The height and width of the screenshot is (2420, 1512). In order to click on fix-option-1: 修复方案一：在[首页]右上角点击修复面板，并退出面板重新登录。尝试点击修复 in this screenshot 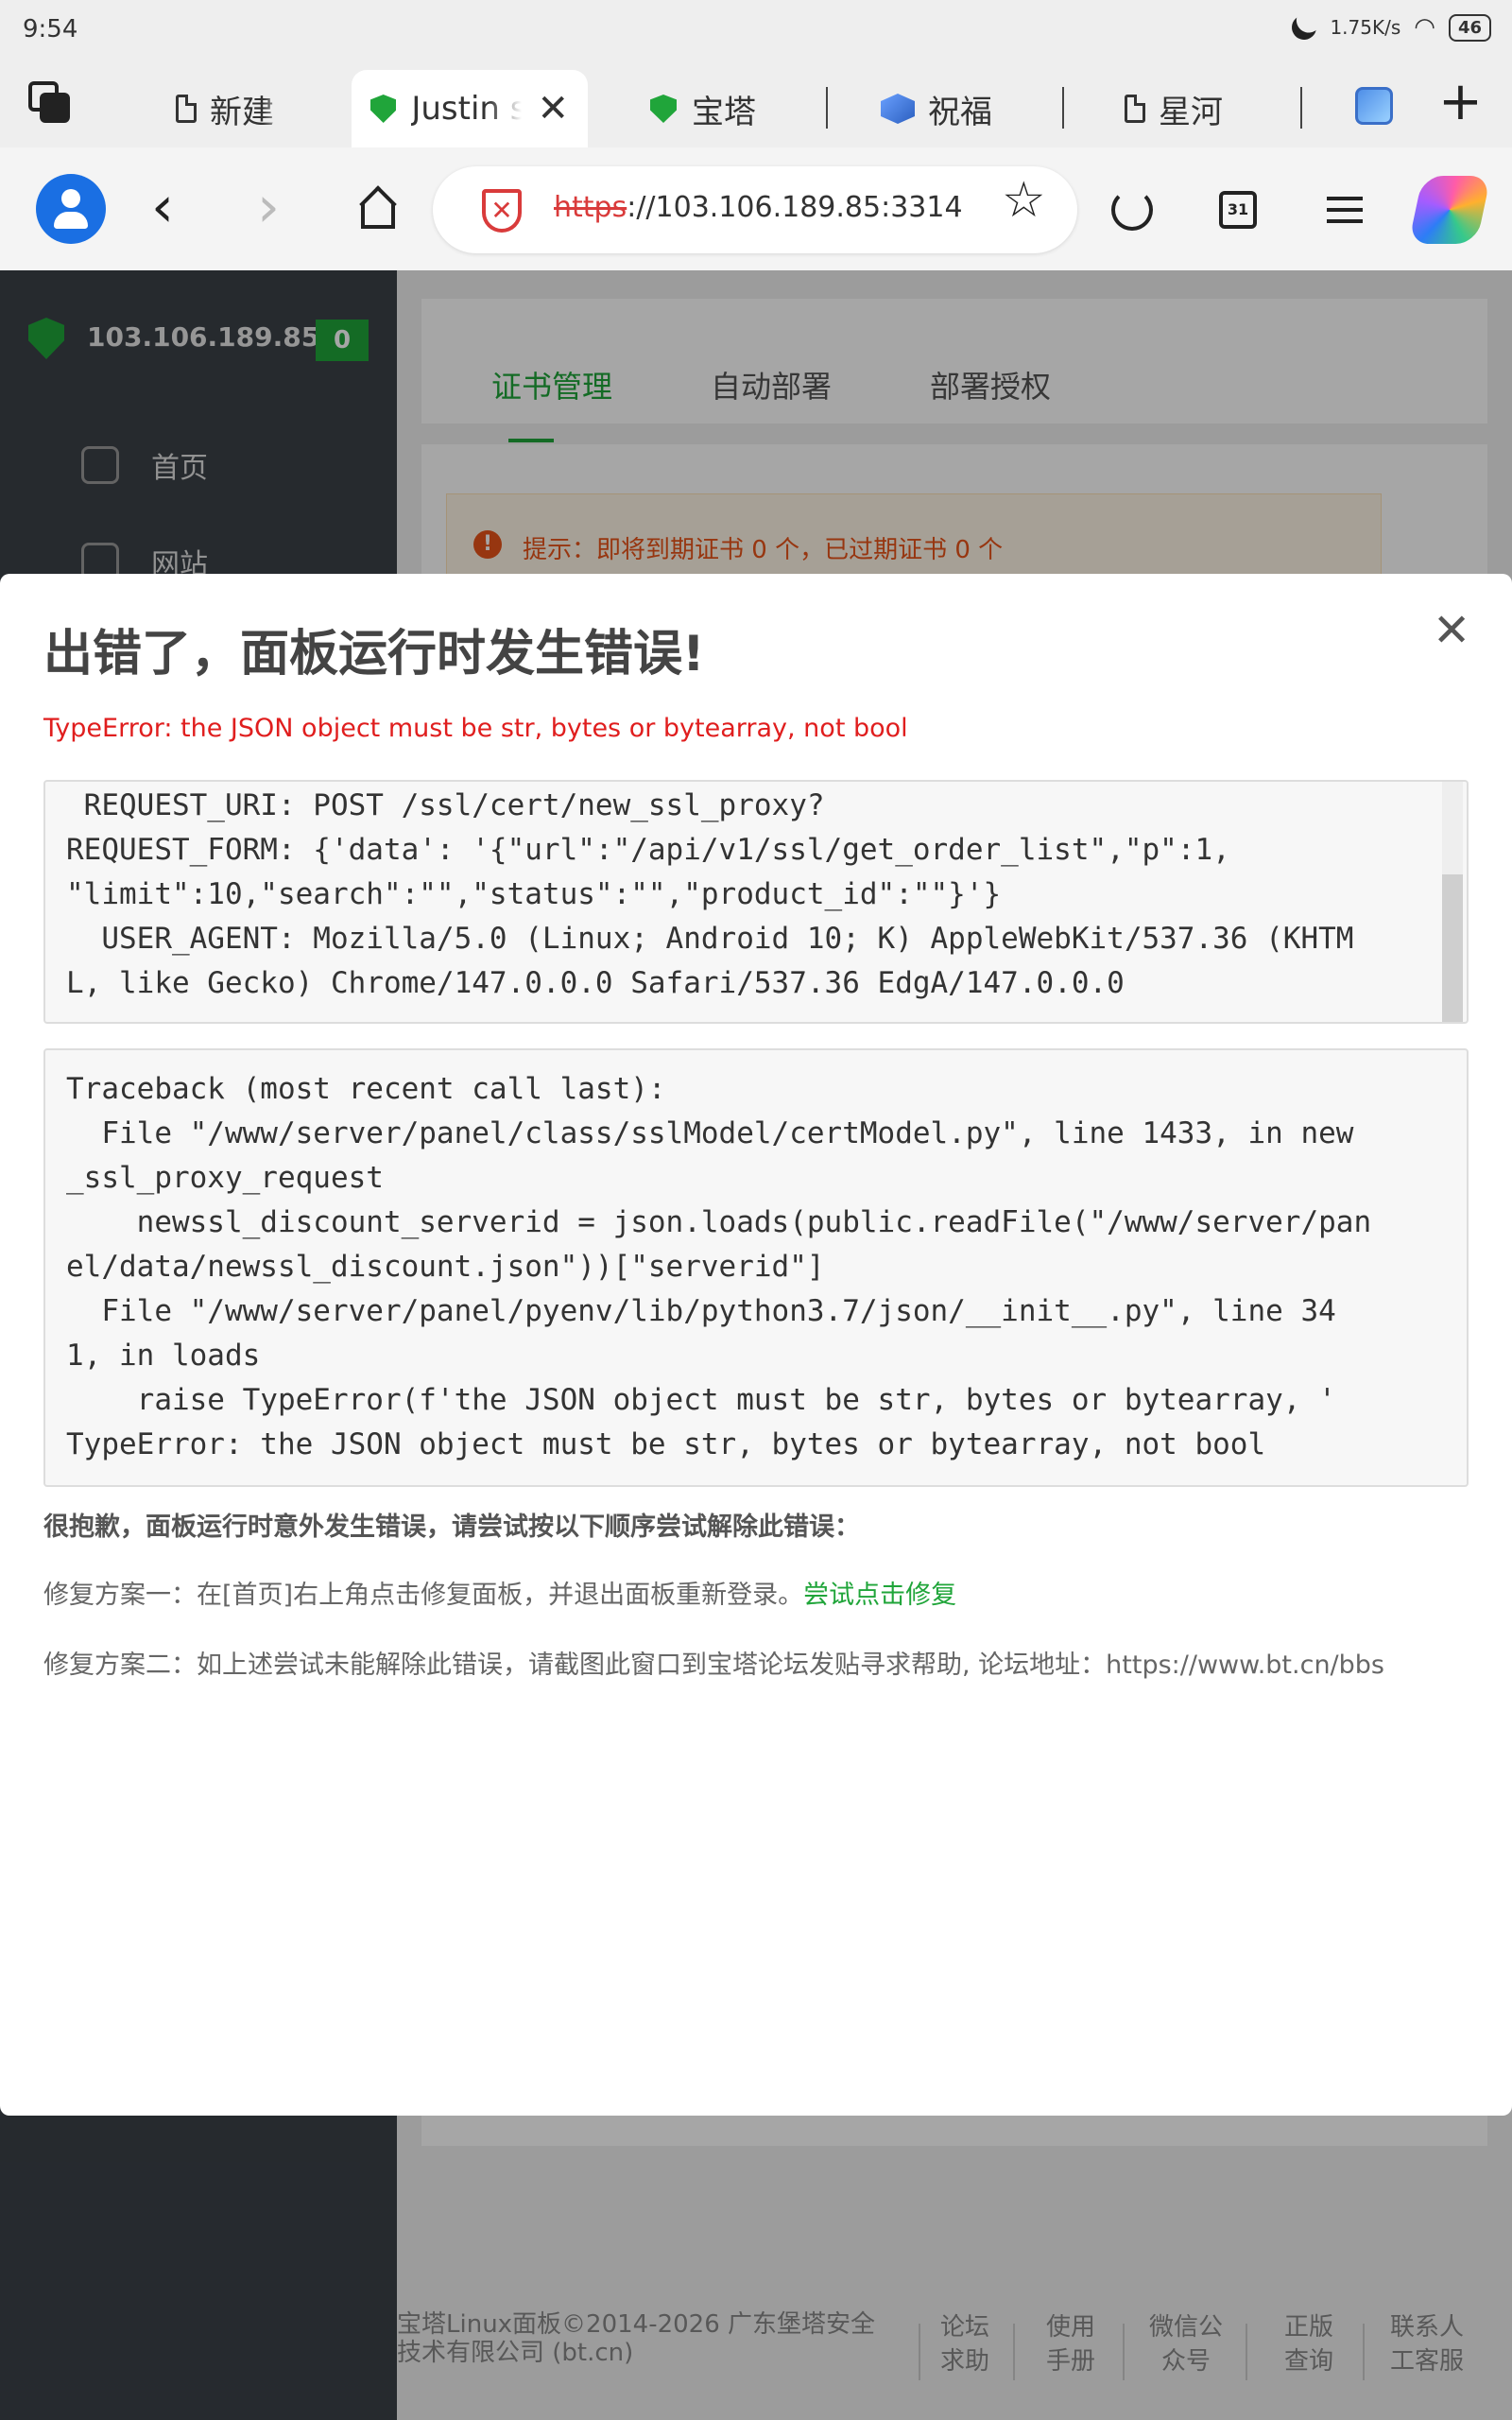, I will do `click(499, 1592)`.